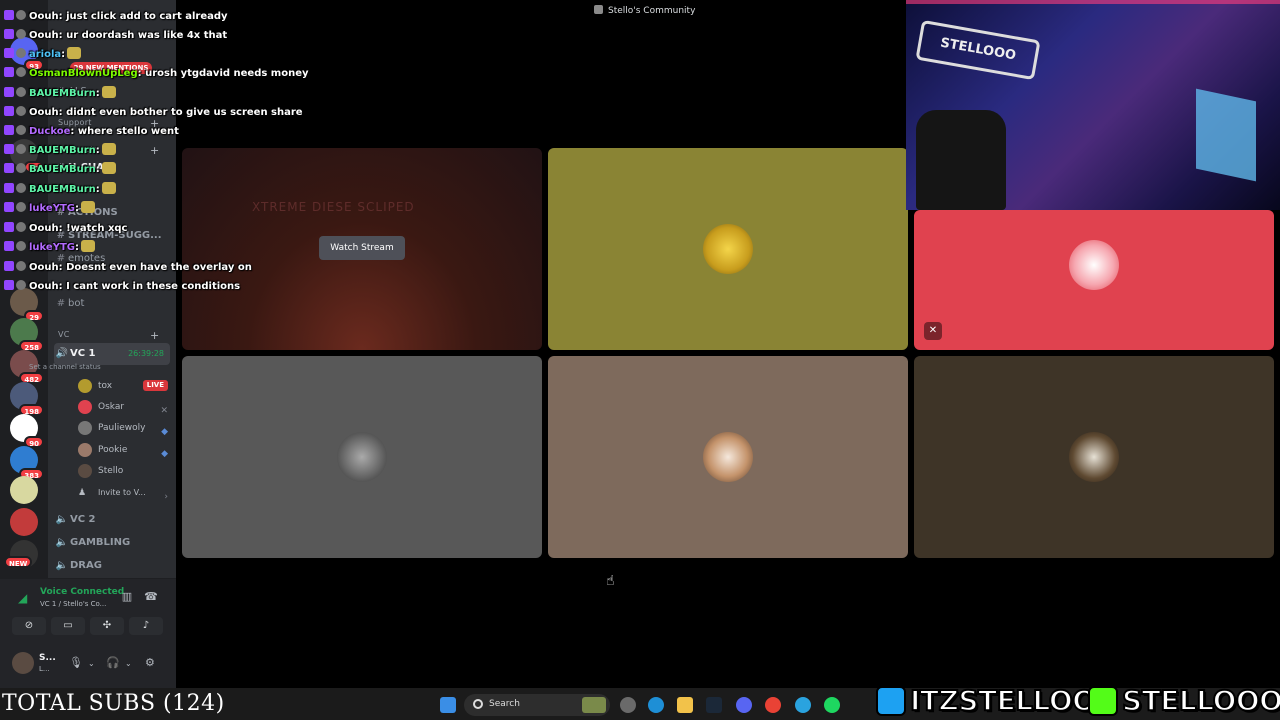 The width and height of the screenshot is (1280, 720). I want to click on voice-channel: 🔈 DRAG, so click(112, 566).